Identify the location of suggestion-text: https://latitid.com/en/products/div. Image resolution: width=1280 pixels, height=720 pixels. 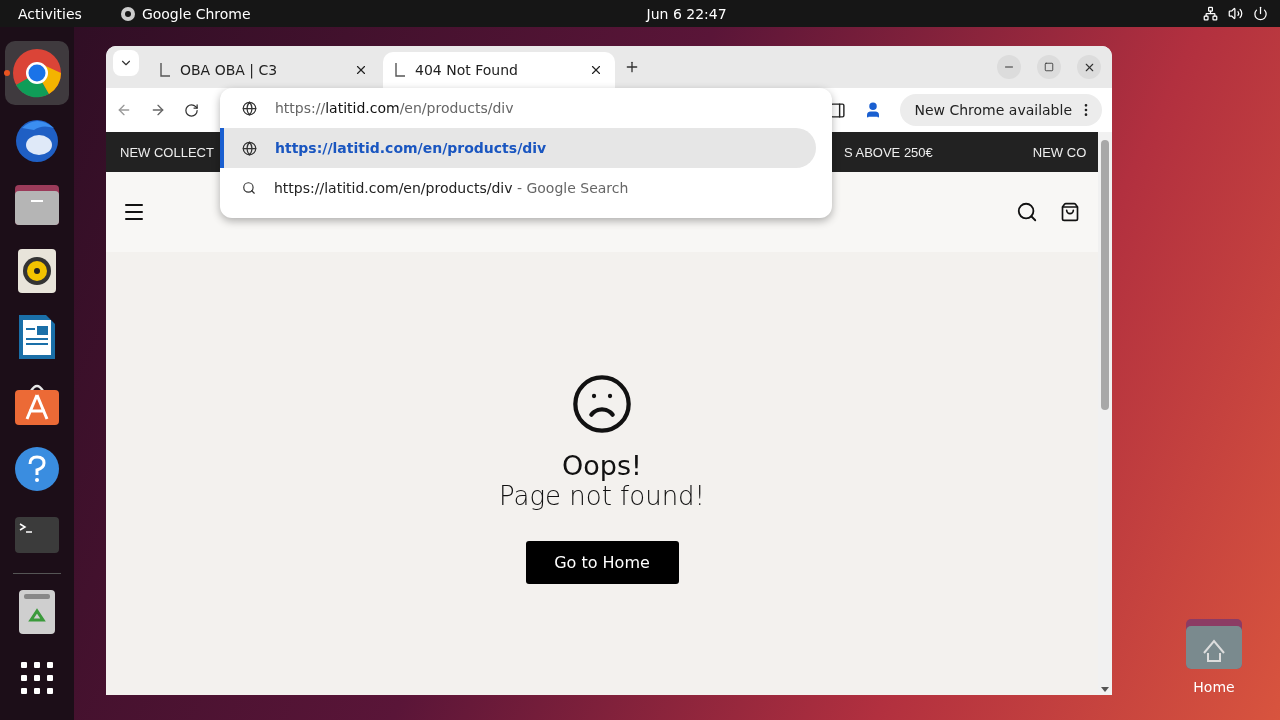
(411, 148).